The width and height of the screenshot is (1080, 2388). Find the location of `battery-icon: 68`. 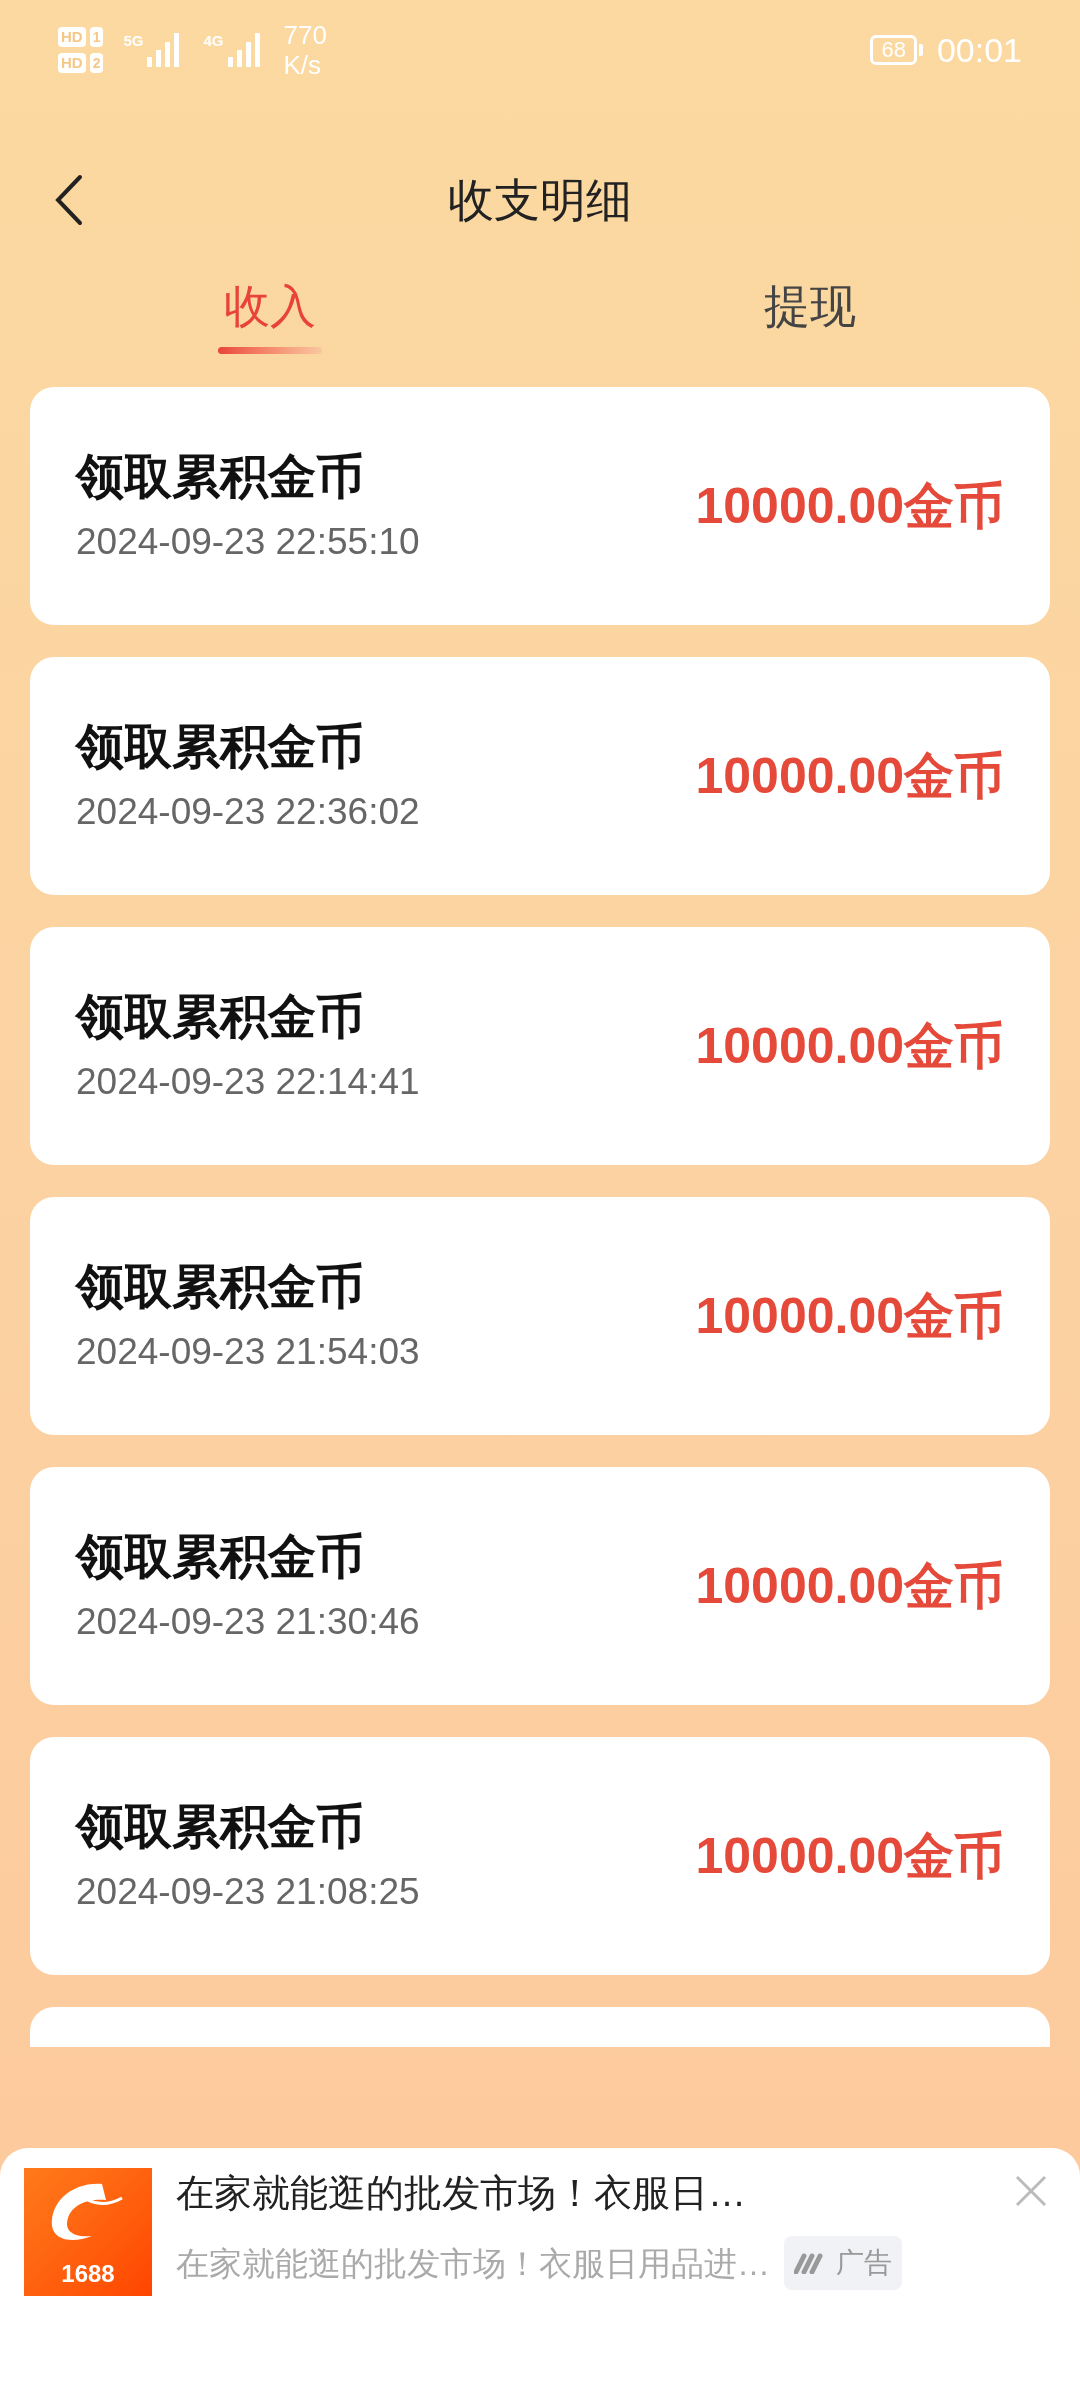

battery-icon: 68 is located at coordinates (893, 50).